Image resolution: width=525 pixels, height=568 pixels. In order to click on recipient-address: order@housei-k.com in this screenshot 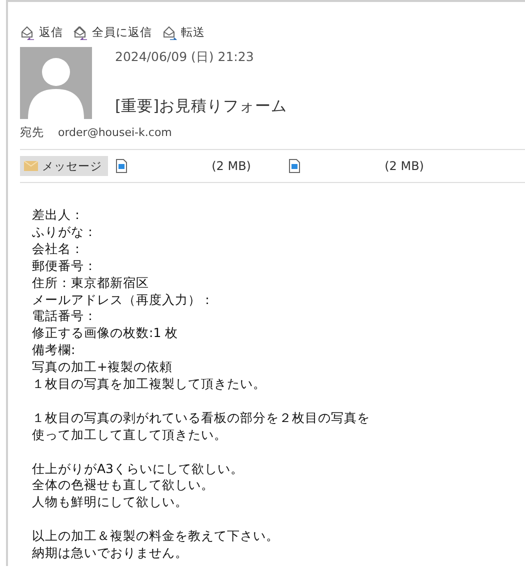, I will do `click(115, 132)`.